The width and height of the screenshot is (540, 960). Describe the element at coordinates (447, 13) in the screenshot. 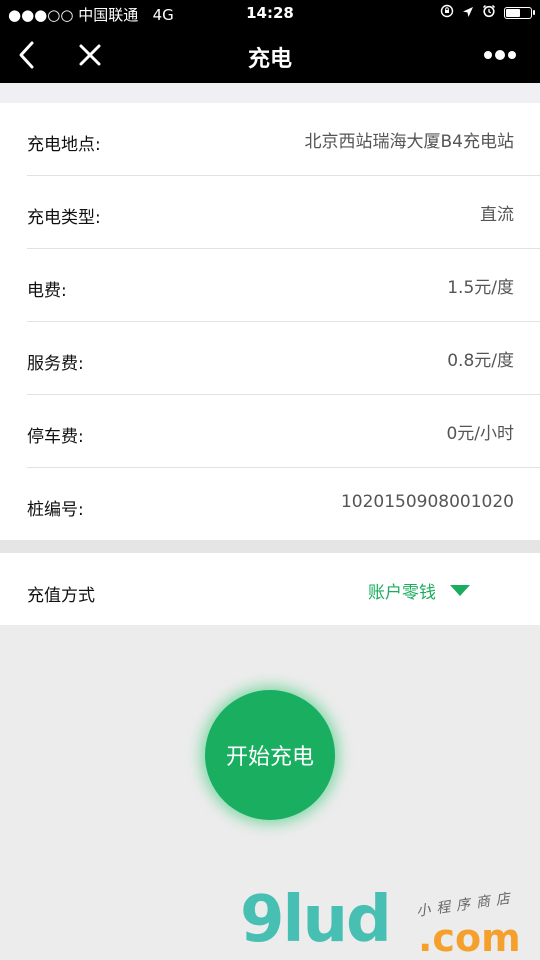

I see `orientation-lock-icon` at that location.